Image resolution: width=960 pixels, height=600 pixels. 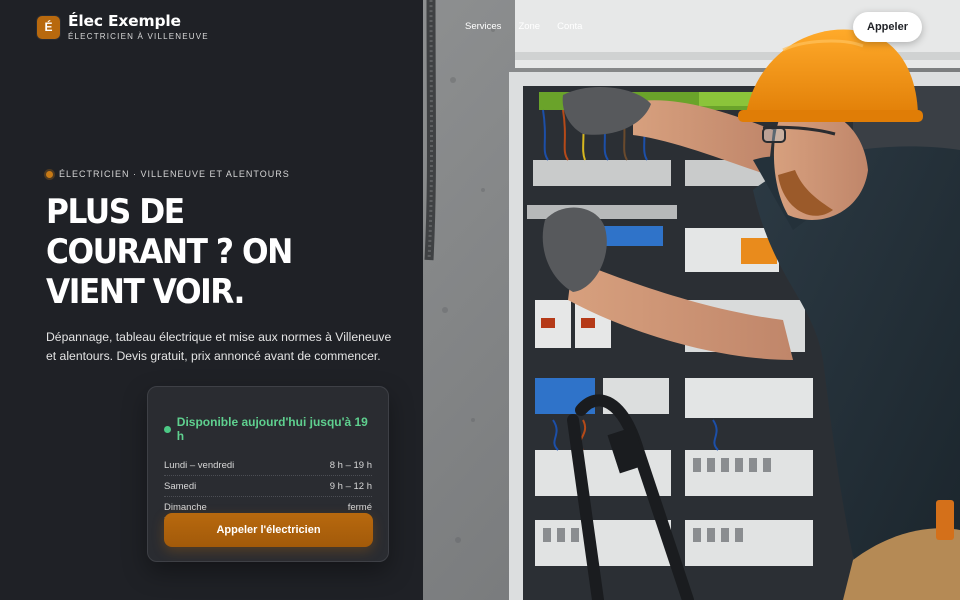 What do you see at coordinates (185, 507) in the screenshot?
I see `hours-day: Dimanche` at bounding box center [185, 507].